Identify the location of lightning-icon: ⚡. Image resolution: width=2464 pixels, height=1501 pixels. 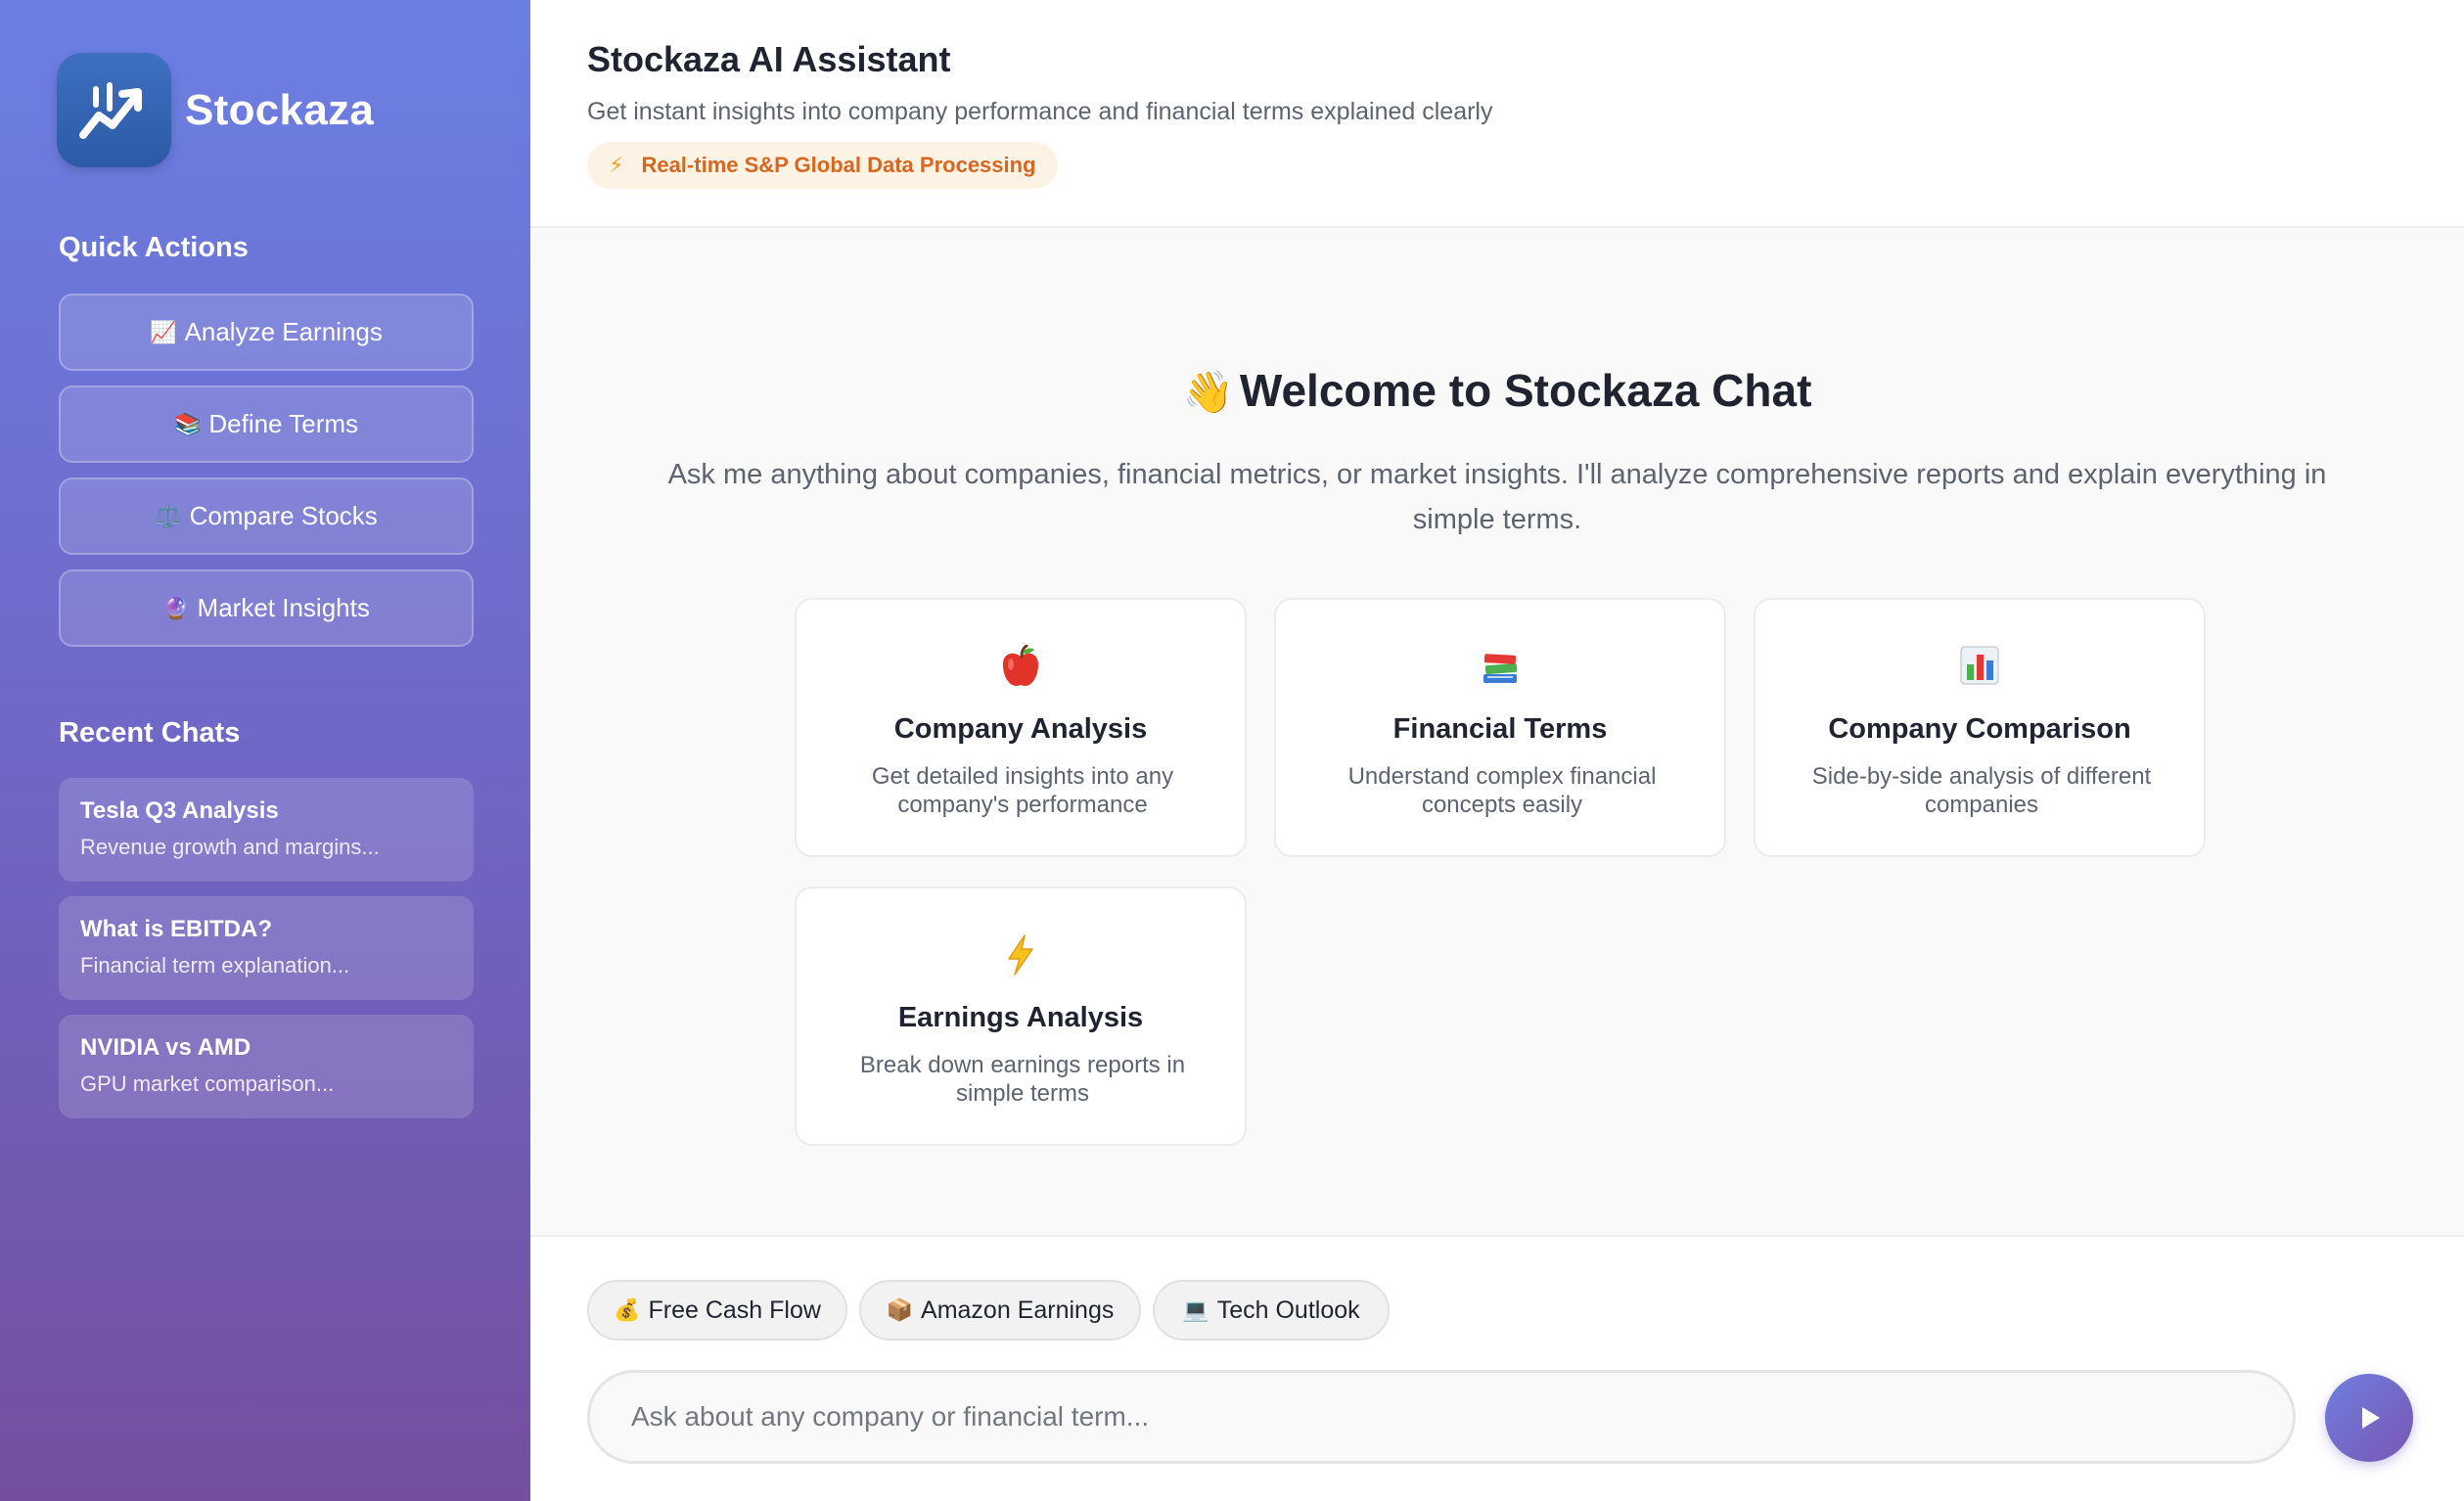
(616, 165).